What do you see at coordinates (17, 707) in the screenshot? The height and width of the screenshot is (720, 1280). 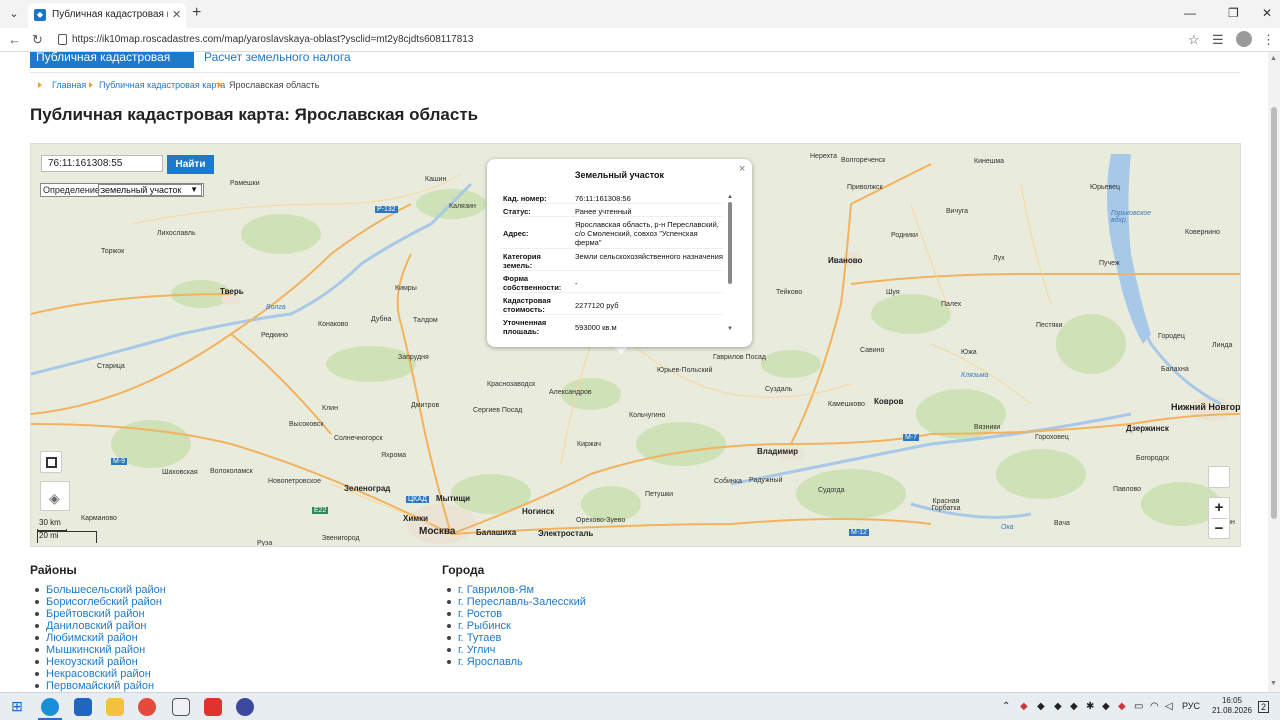 I see `windows-start-icon: ⊞` at bounding box center [17, 707].